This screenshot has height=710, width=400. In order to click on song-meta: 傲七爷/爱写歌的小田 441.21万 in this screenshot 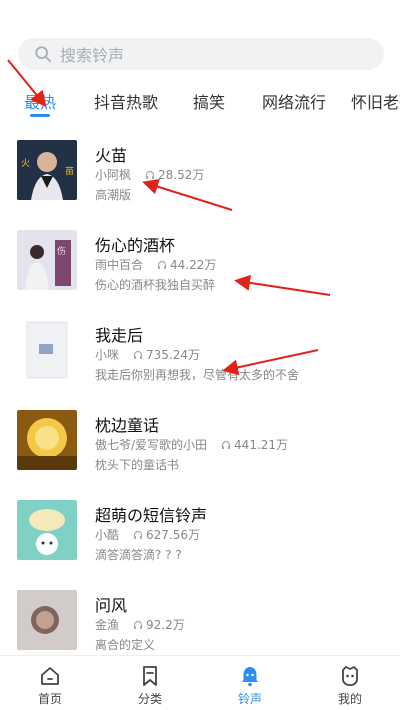, I will do `click(191, 444)`.